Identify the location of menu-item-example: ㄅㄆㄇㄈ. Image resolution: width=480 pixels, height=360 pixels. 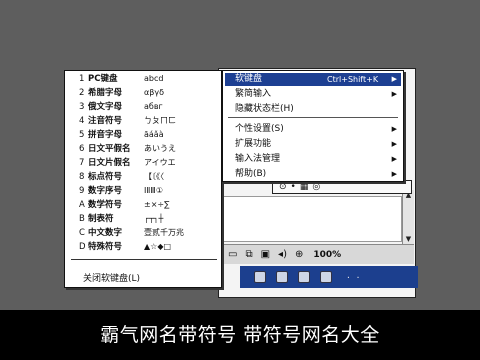
(160, 120).